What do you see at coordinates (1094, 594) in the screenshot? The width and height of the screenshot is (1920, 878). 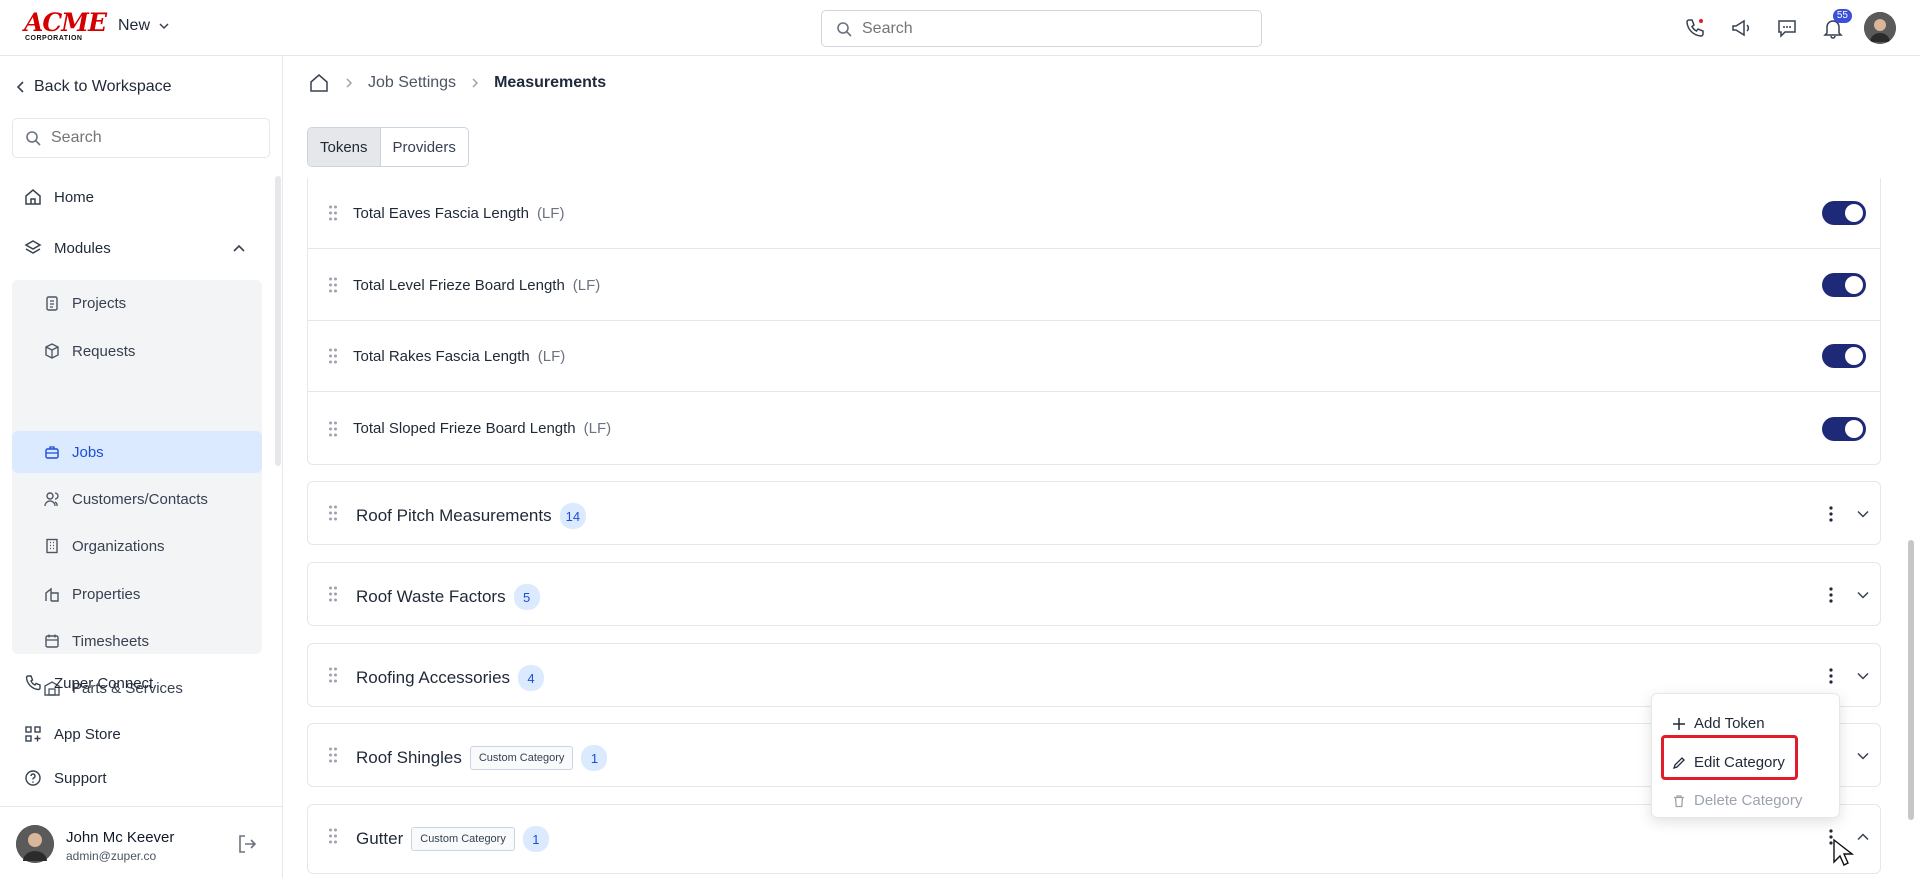 I see `category-card-roof-waste: Roof Waste Factors 5` at bounding box center [1094, 594].